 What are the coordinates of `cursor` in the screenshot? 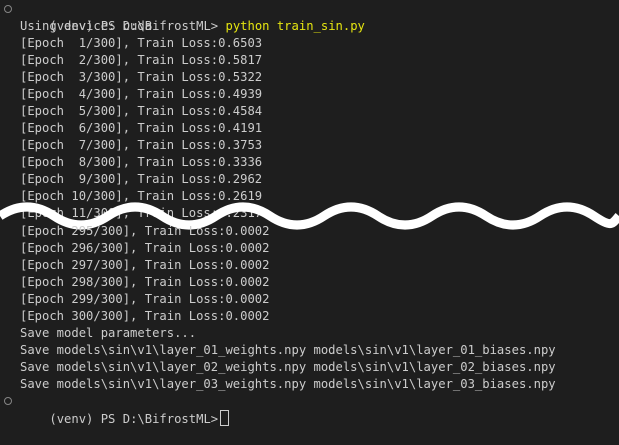 It's located at (225, 418).